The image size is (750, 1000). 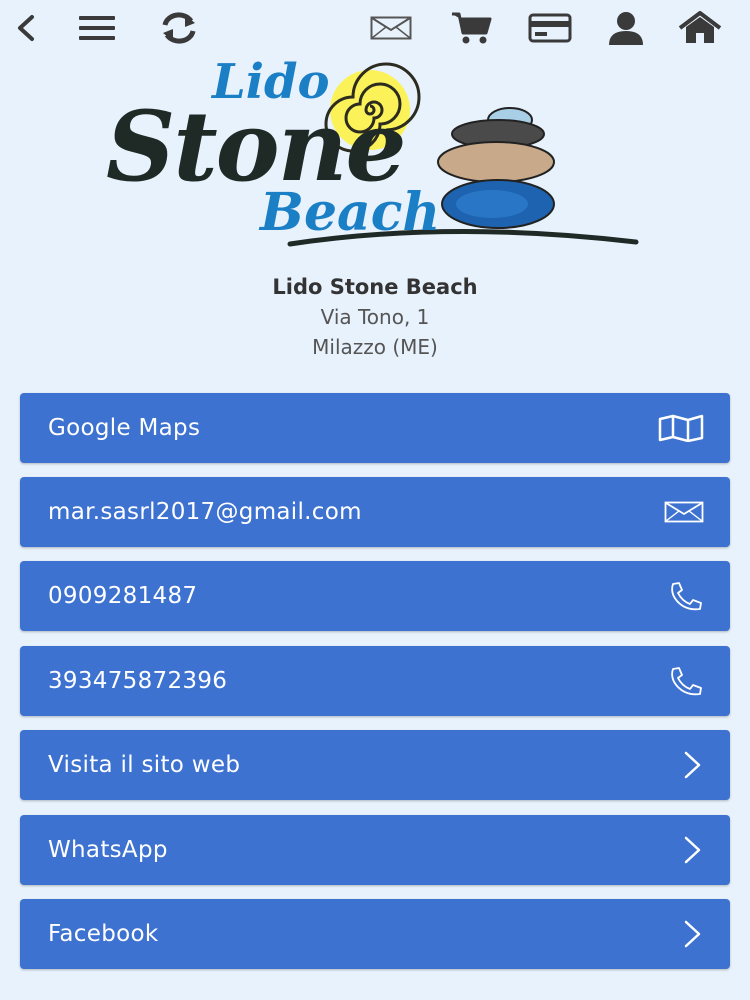 What do you see at coordinates (205, 512) in the screenshot?
I see `email-label: mar.sasrl2017@gmail.com` at bounding box center [205, 512].